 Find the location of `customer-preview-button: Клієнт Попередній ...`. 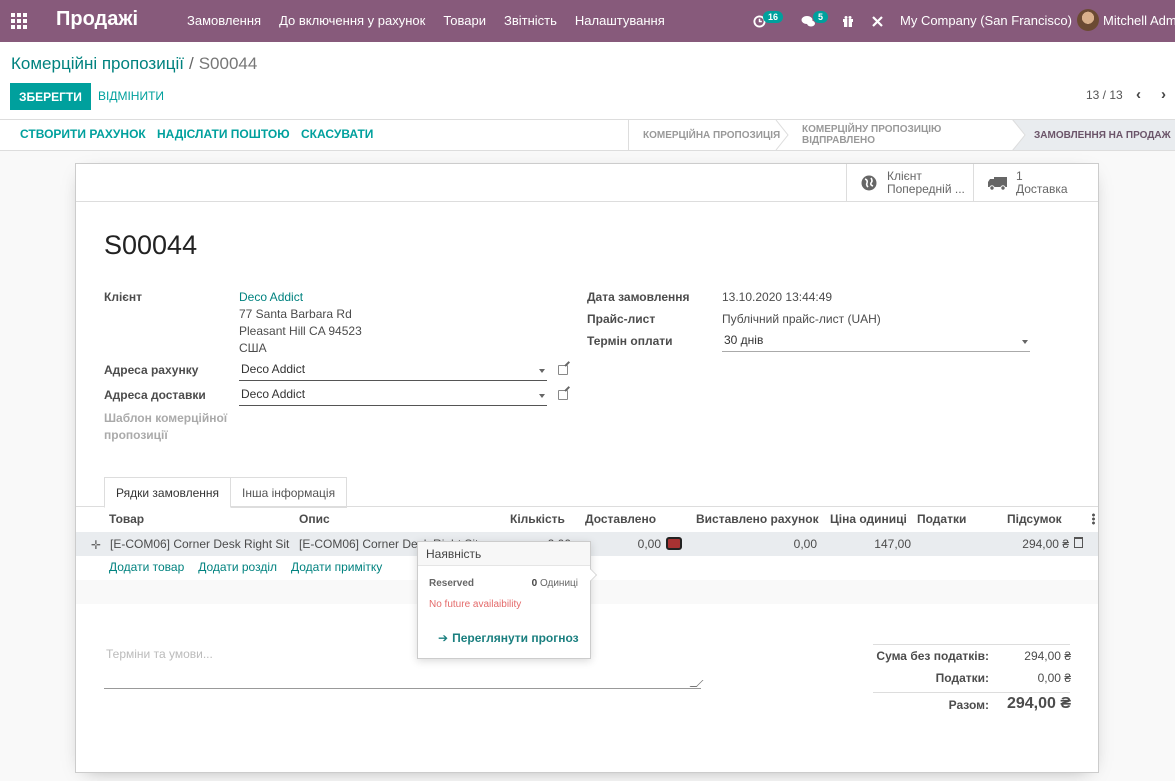

customer-preview-button: Клієнт Попередній ... is located at coordinates (909, 183).